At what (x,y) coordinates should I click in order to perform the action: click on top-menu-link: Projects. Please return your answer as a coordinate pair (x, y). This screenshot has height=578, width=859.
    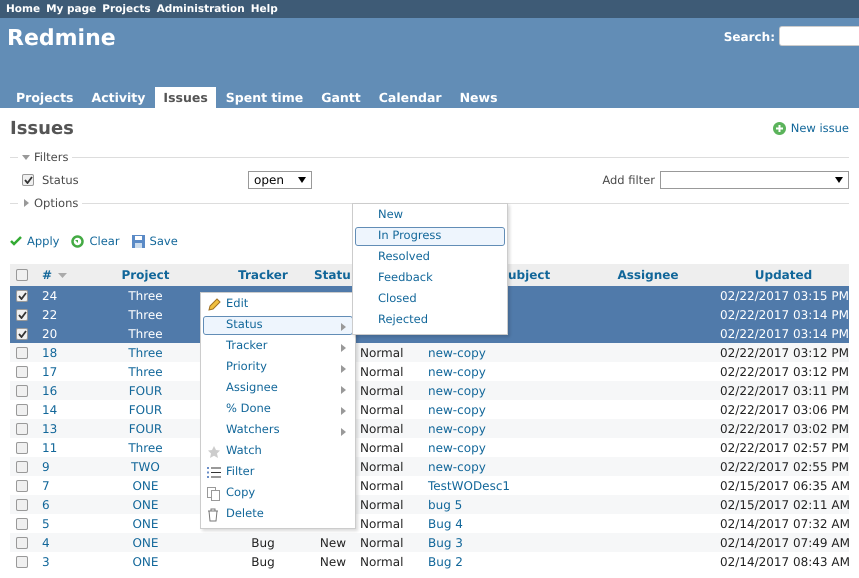
    Looking at the image, I should click on (126, 9).